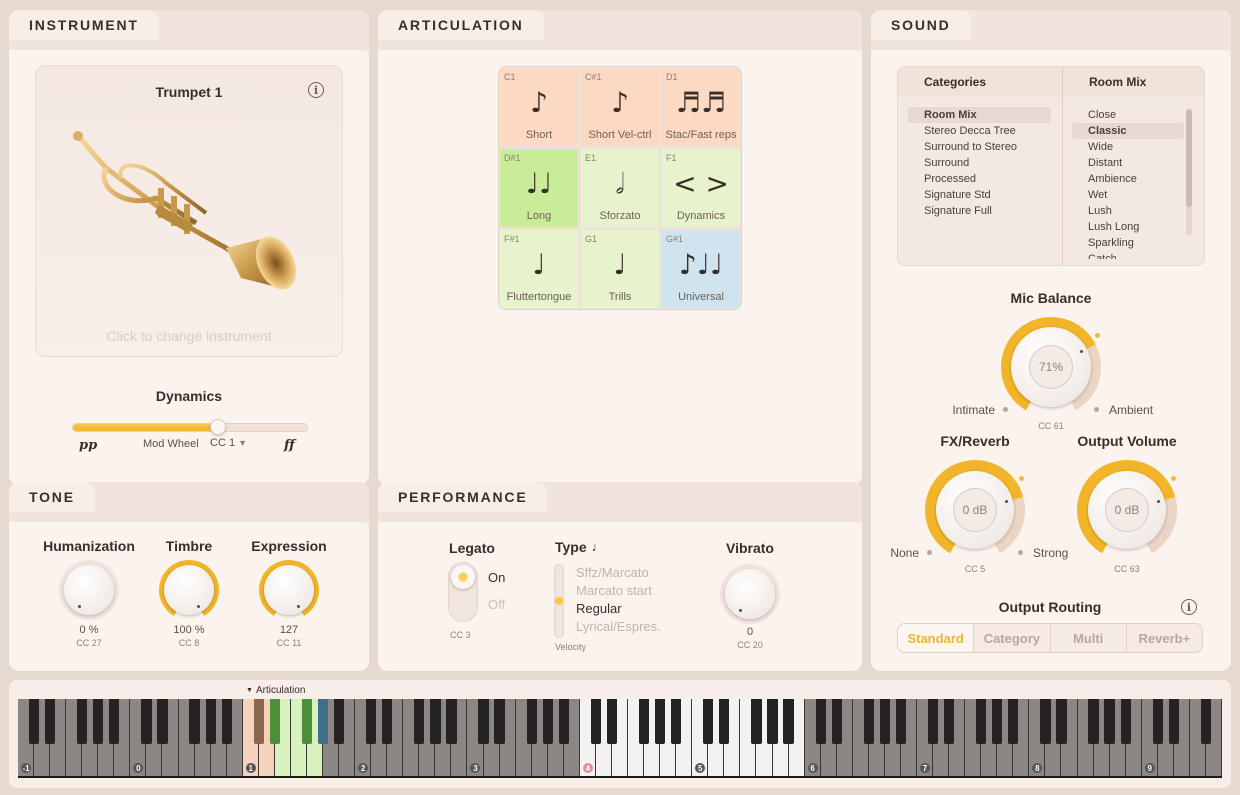 The image size is (1240, 795). Describe the element at coordinates (316, 90) in the screenshot. I see `info-icon: i` at that location.